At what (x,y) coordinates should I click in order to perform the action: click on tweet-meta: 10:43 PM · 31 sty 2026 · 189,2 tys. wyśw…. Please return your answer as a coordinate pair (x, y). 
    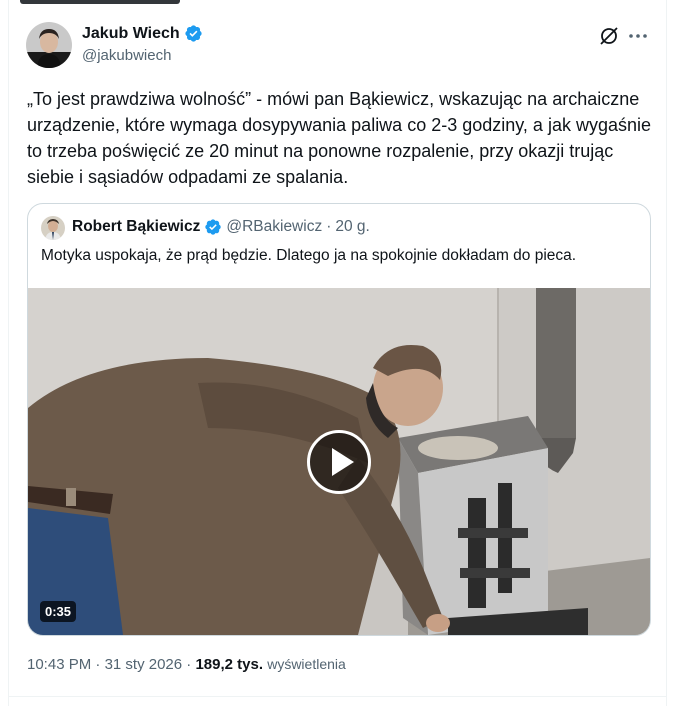
    Looking at the image, I should click on (186, 664).